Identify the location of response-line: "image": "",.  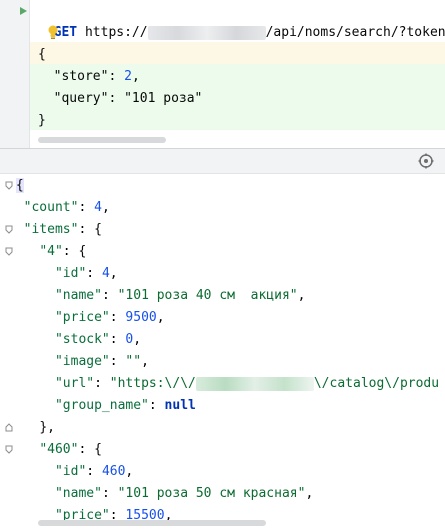
(101, 361).